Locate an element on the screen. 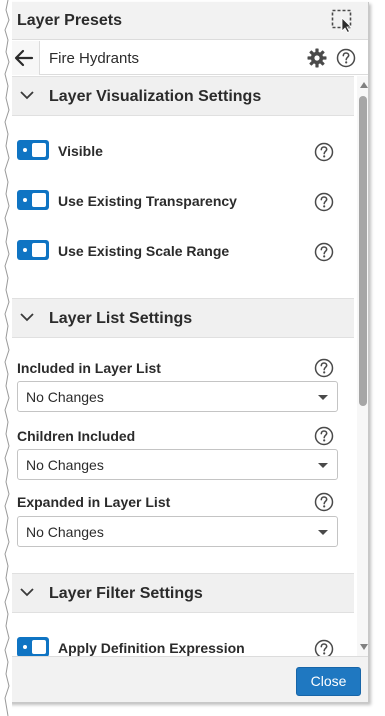  section-header-visualization: Layer Visualization Settings is located at coordinates (181, 96).